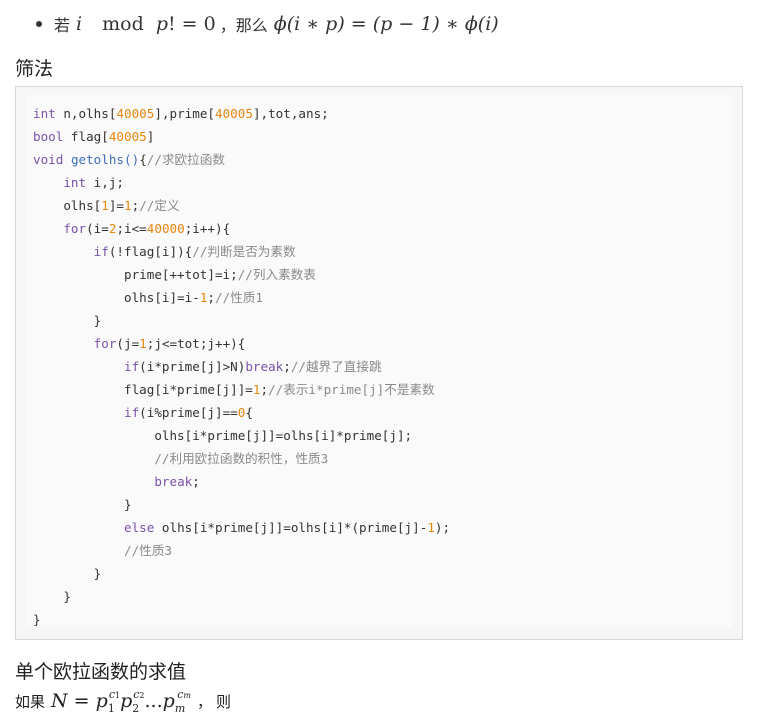  Describe the element at coordinates (136, 708) in the screenshot. I see `p2-sub: 2` at that location.